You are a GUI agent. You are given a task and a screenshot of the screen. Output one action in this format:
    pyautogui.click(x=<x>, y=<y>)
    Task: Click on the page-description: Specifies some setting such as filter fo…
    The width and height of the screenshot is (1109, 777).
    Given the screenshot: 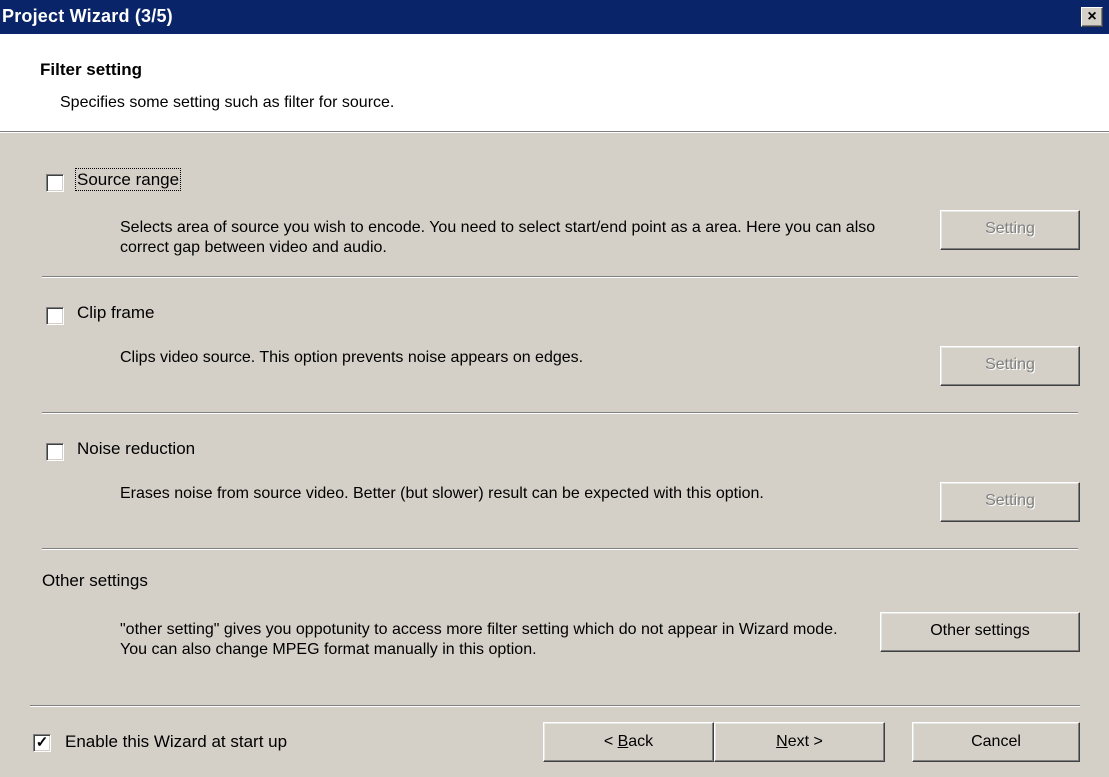 What is the action you would take?
    pyautogui.click(x=227, y=102)
    